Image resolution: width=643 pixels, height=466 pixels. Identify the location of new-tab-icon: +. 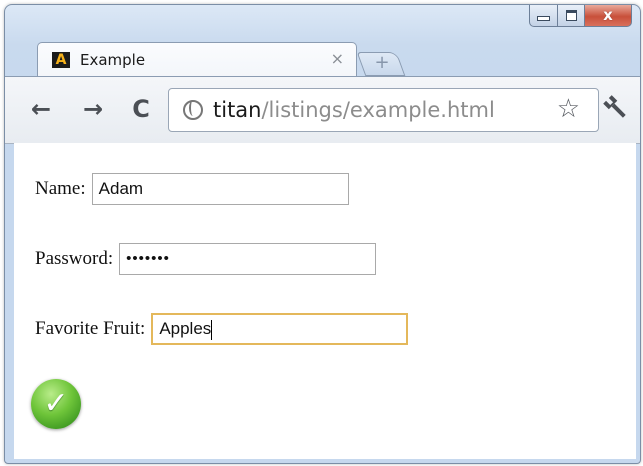
(382, 62).